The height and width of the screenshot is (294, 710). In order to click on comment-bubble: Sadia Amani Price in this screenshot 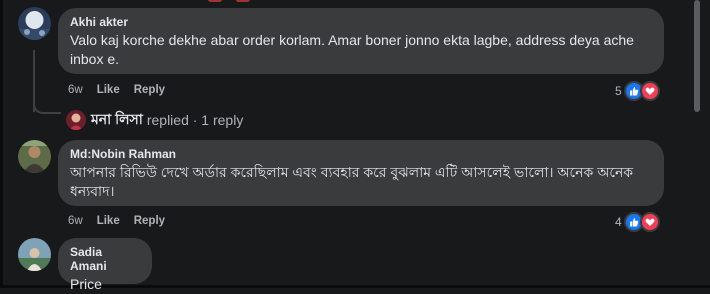, I will do `click(105, 265)`.